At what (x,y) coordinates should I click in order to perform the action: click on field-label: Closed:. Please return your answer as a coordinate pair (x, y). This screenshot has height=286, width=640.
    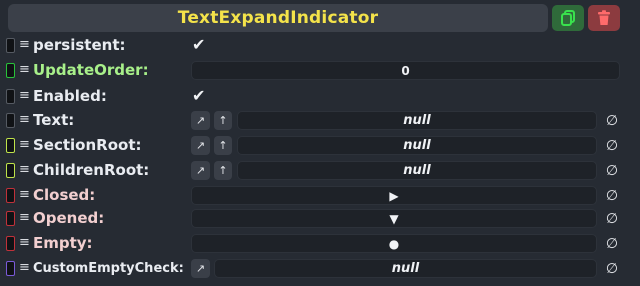
    Looking at the image, I should click on (64, 195).